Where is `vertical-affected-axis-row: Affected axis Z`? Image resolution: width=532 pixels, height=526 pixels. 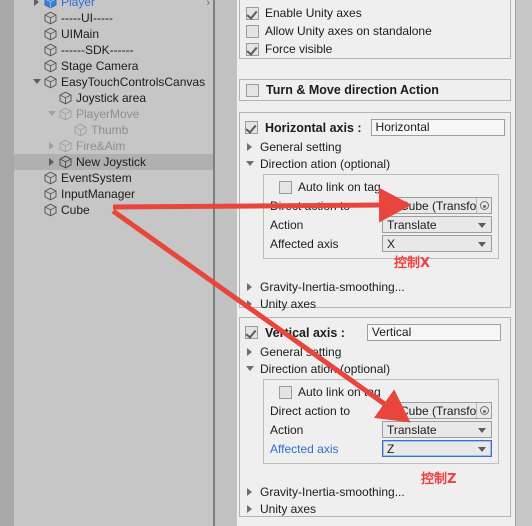 vertical-affected-axis-row: Affected axis Z is located at coordinates (381, 448).